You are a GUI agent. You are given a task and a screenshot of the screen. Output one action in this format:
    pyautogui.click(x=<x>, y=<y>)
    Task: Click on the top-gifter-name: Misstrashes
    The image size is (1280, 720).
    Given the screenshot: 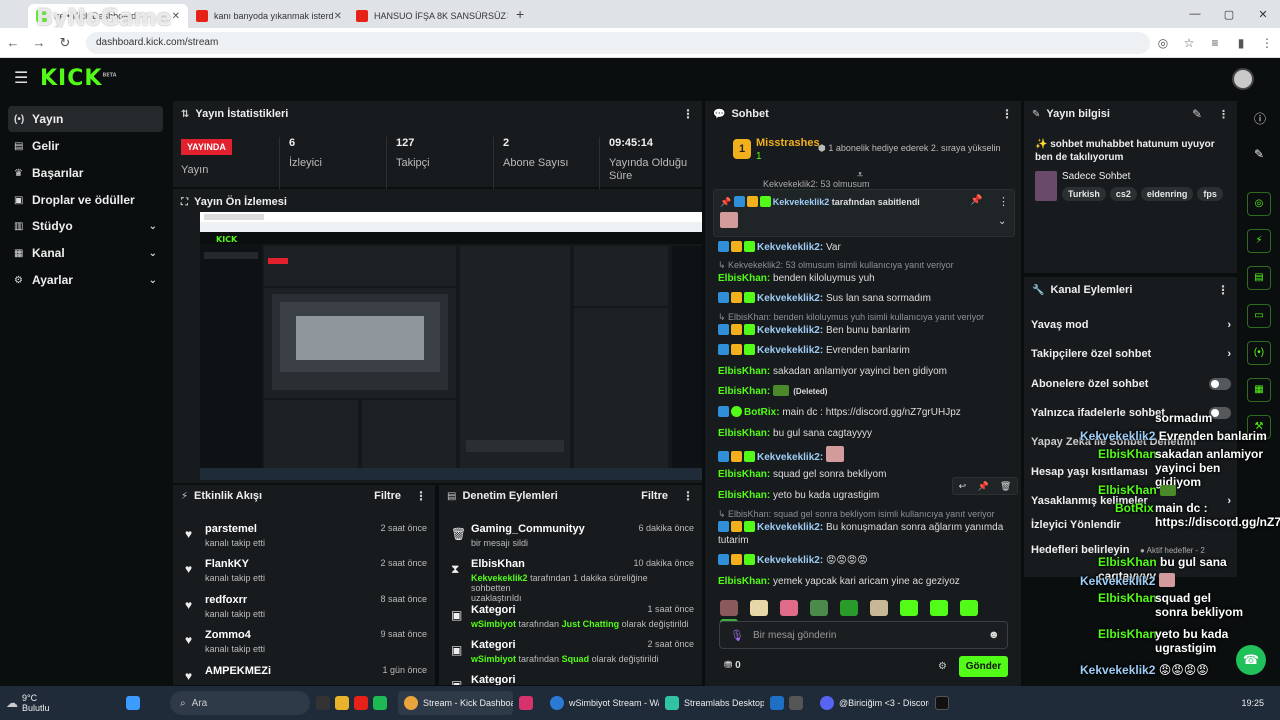 What is the action you would take?
    pyautogui.click(x=788, y=143)
    